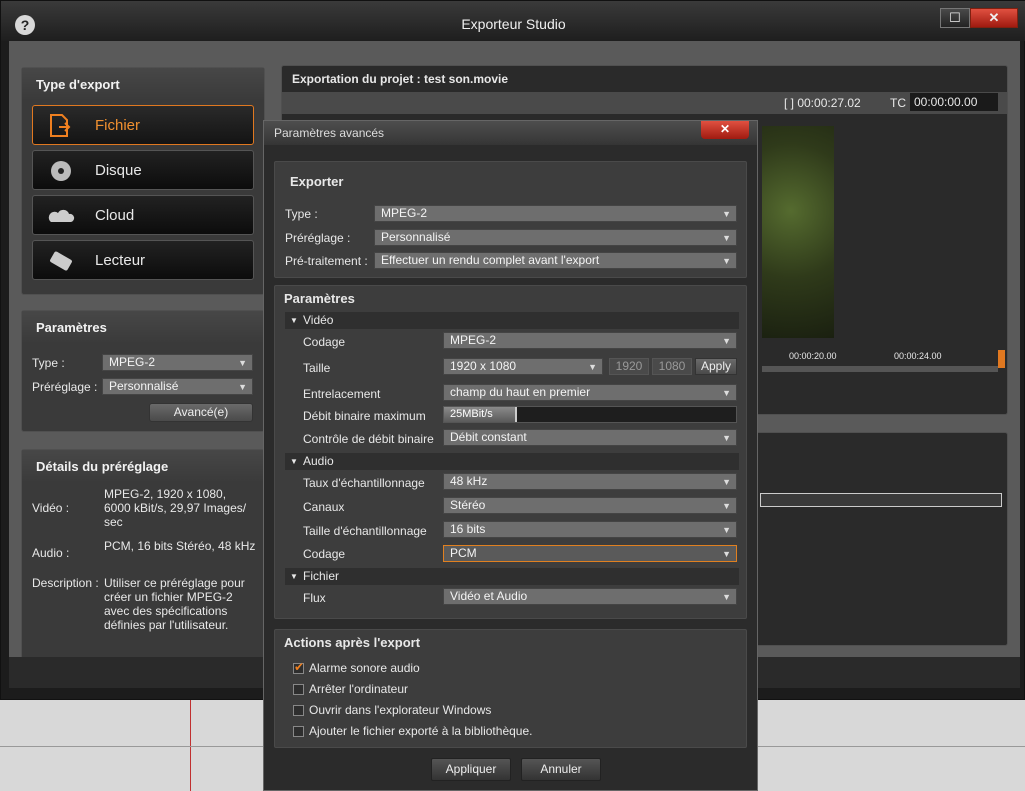  What do you see at coordinates (180, 546) in the screenshot?
I see `audio-value: PCM, 16 bits Stéréo, 48 kHz` at bounding box center [180, 546].